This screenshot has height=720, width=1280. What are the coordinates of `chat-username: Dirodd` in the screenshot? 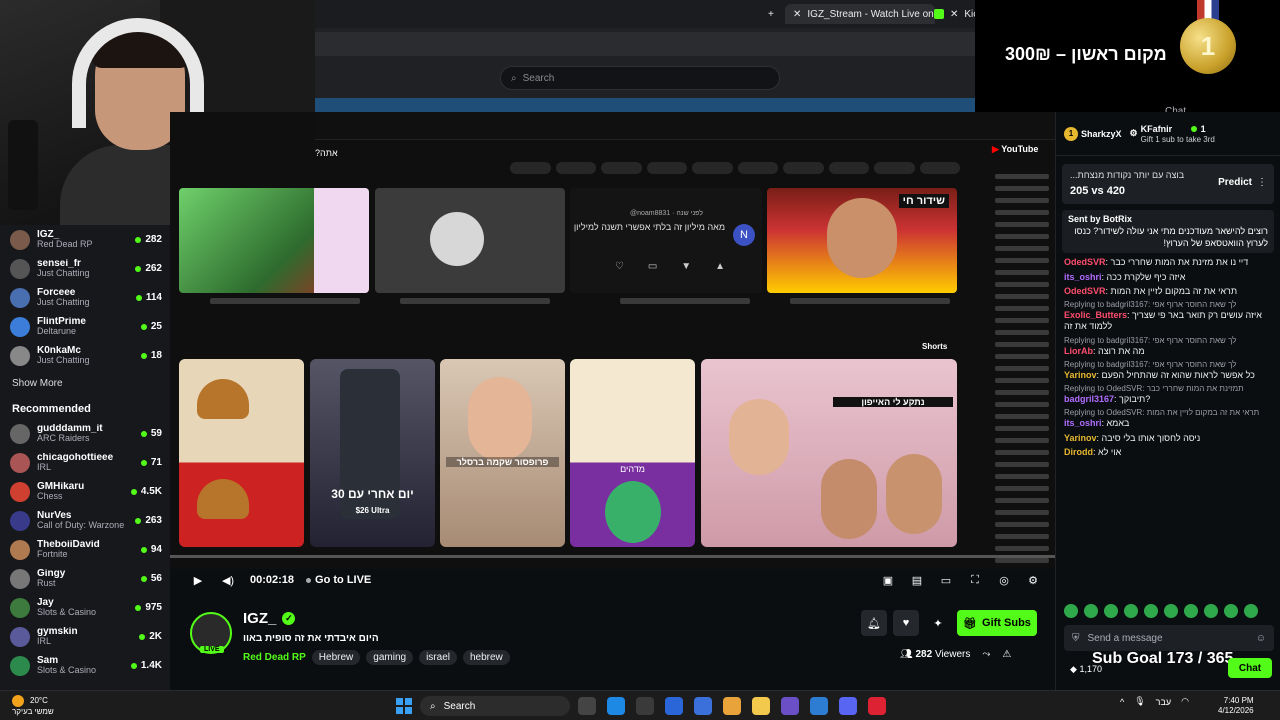 It's located at (1078, 452).